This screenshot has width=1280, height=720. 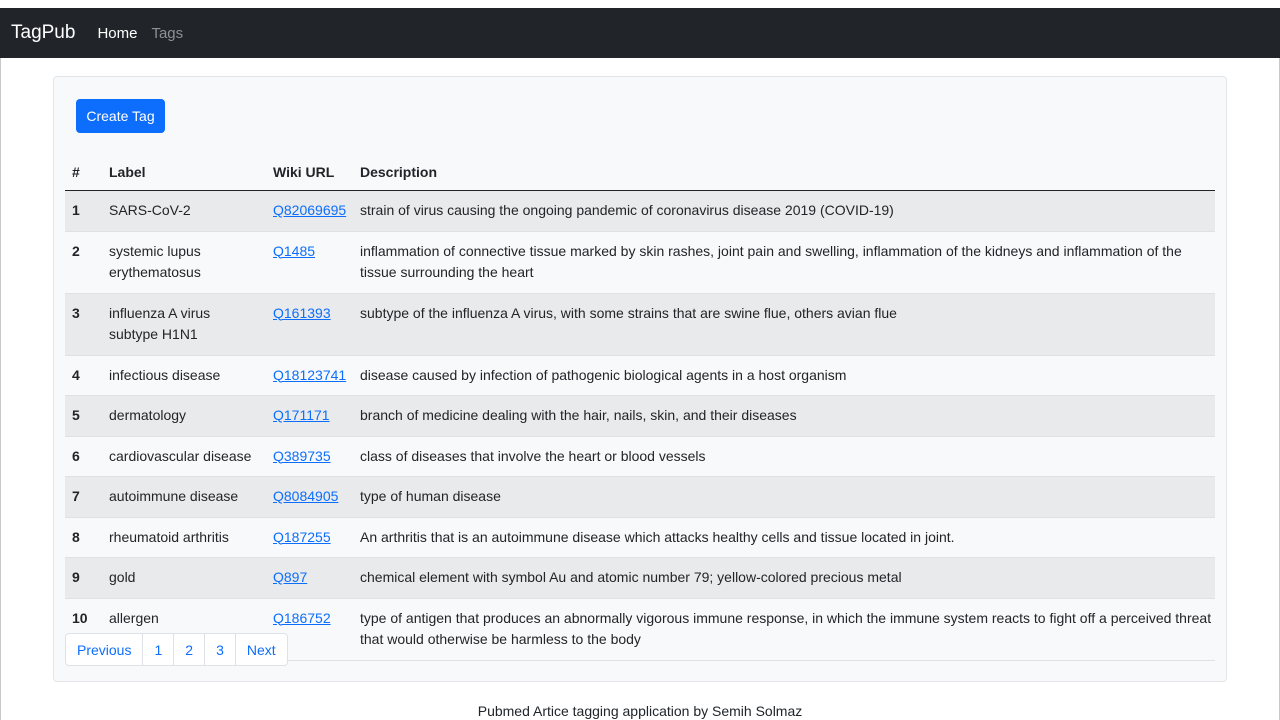 I want to click on row-number: 6, so click(x=83, y=456).